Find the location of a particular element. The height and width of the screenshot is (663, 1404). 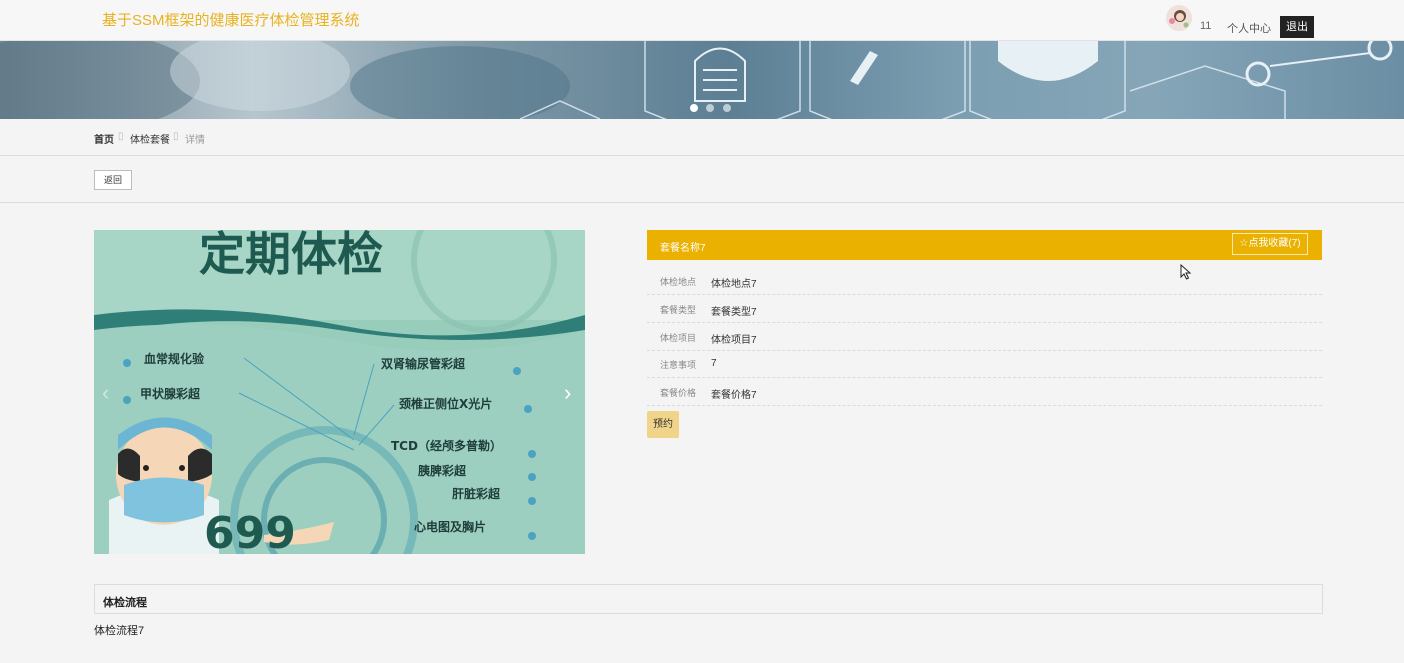

info-value: 体检项目7 is located at coordinates (734, 340).